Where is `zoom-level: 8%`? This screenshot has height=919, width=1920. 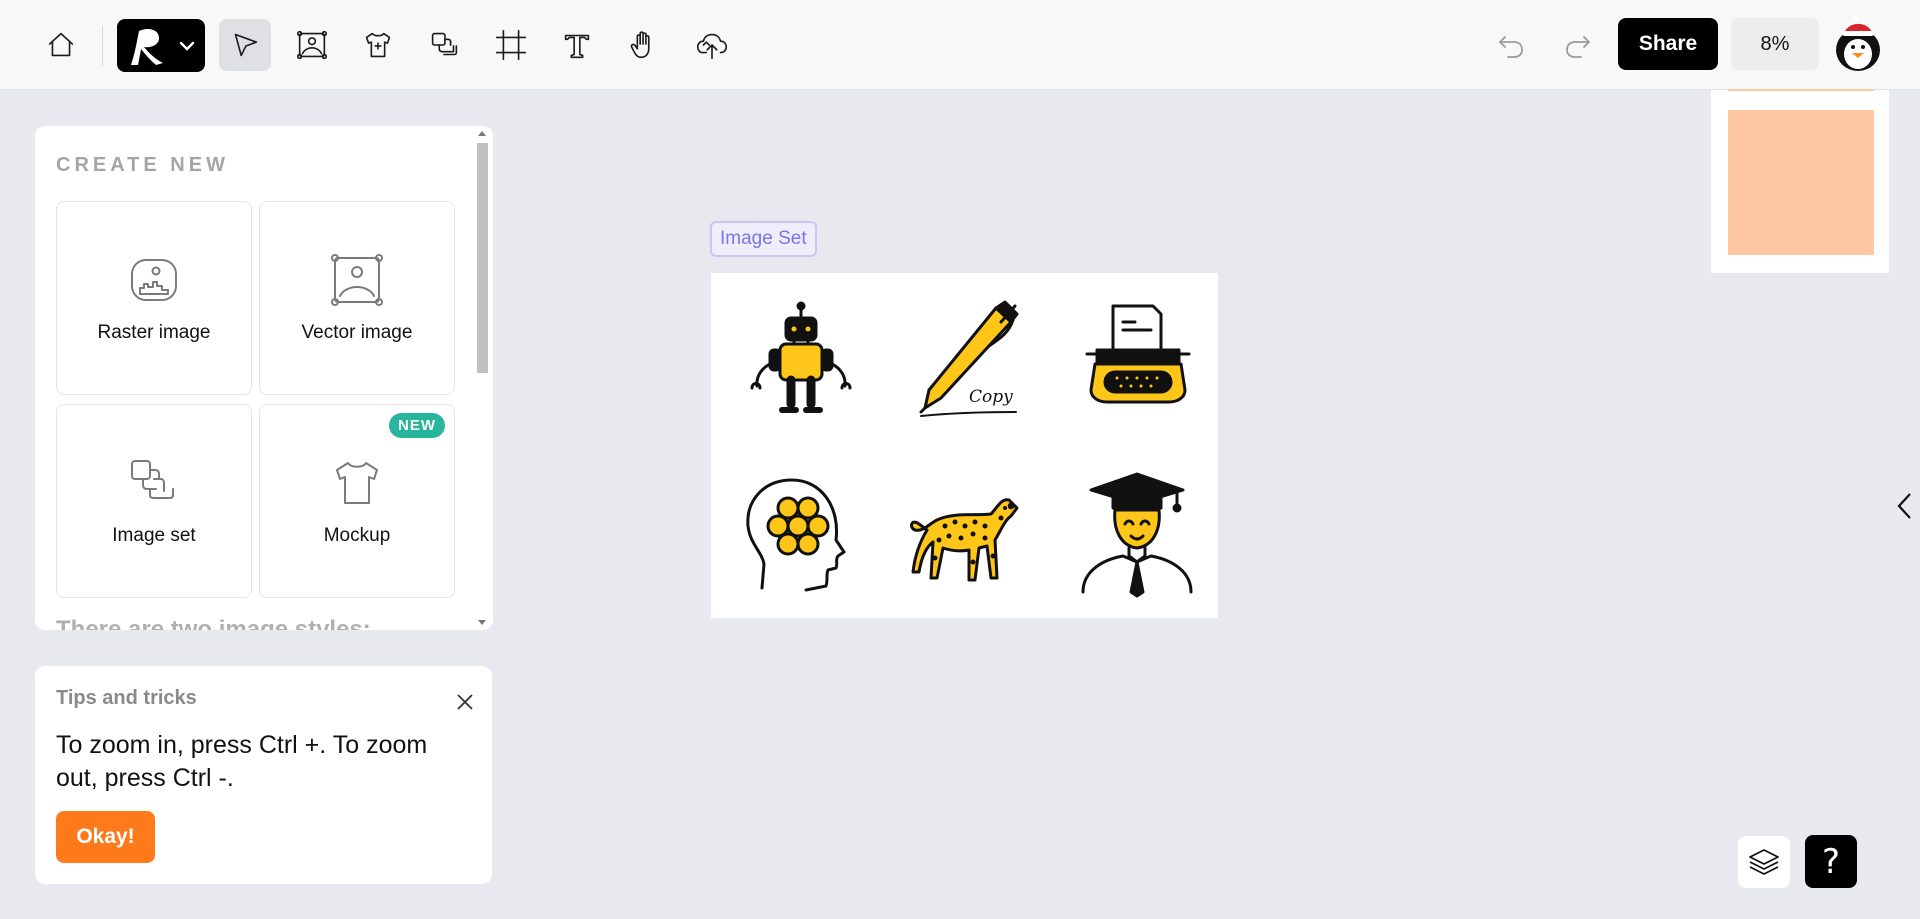
zoom-level: 8% is located at coordinates (1775, 44).